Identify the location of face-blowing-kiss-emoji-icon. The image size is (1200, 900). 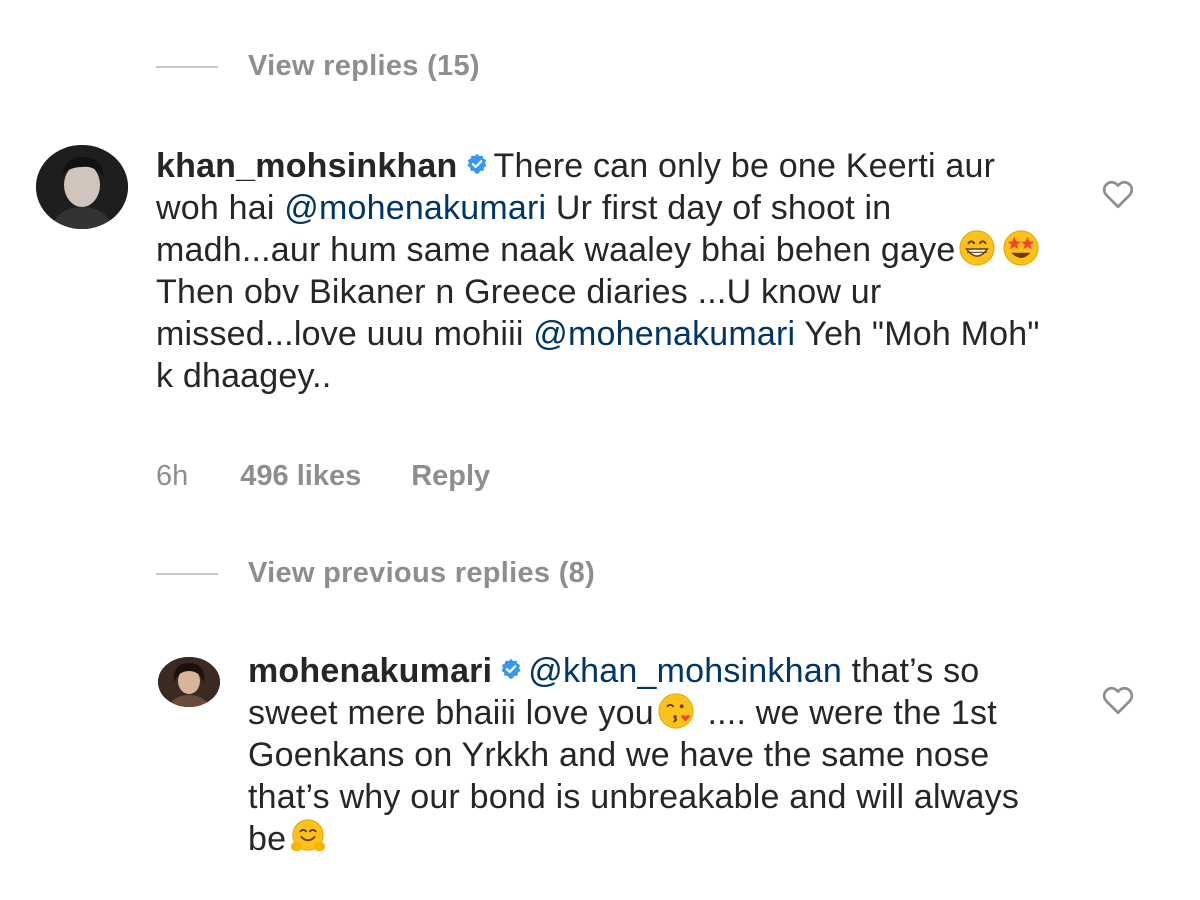
(676, 711).